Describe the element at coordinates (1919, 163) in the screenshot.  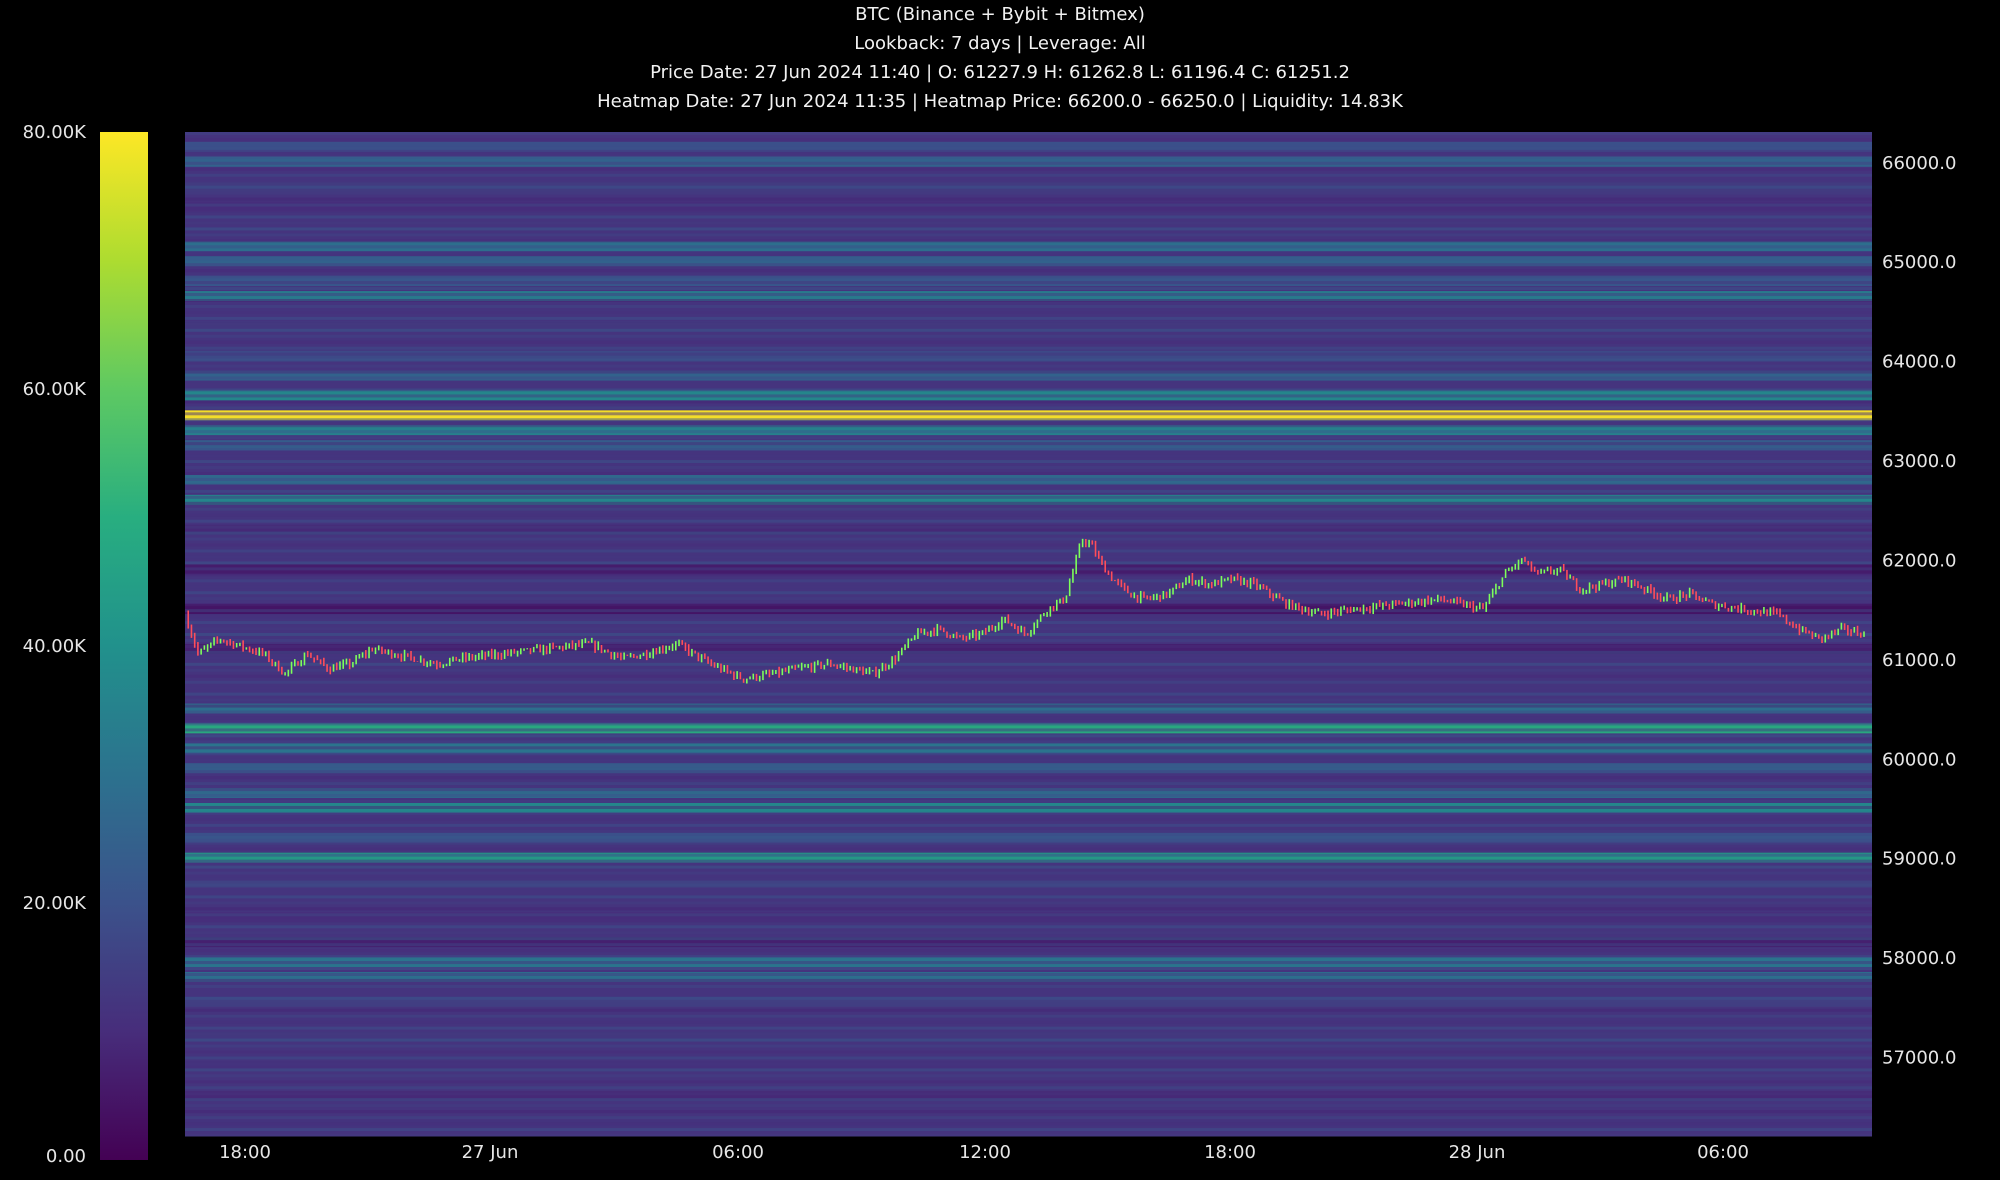
I see `y-tick-label: 66000.0` at that location.